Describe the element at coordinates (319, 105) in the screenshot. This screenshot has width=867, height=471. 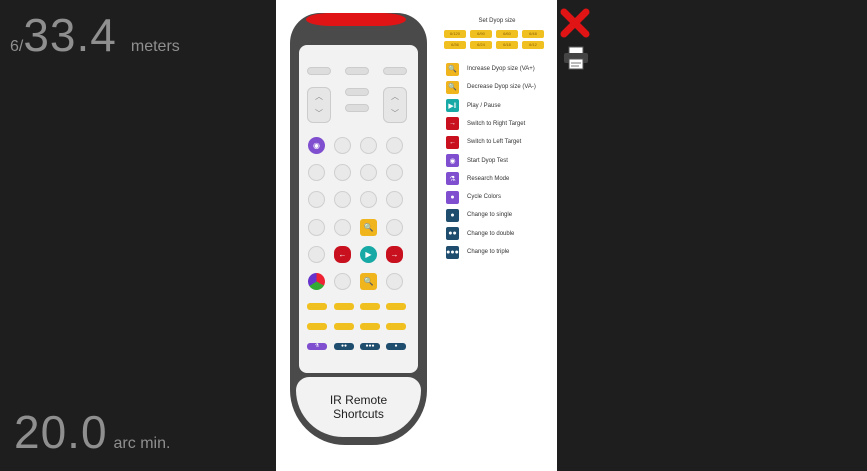
I see `remote-rocker-left: ︿ ﹀` at that location.